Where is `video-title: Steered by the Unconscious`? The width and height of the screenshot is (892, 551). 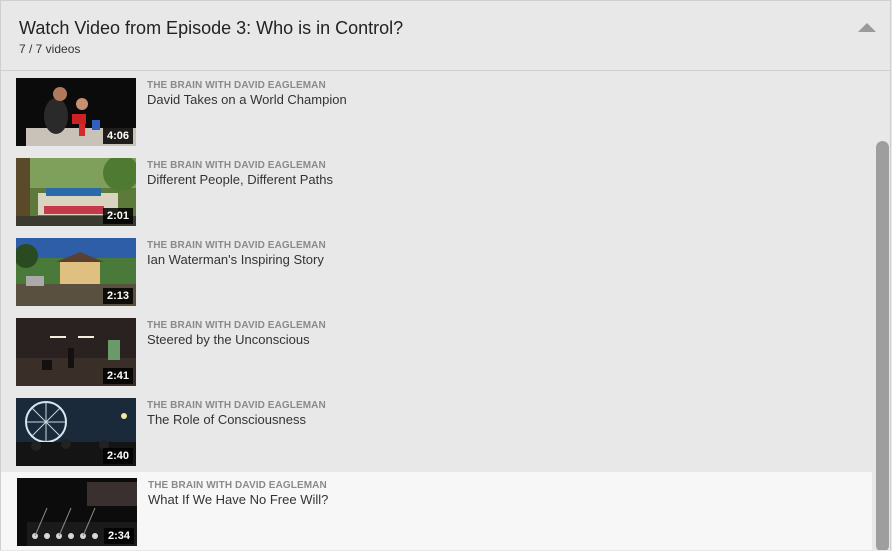 video-title: Steered by the Unconscious is located at coordinates (228, 339).